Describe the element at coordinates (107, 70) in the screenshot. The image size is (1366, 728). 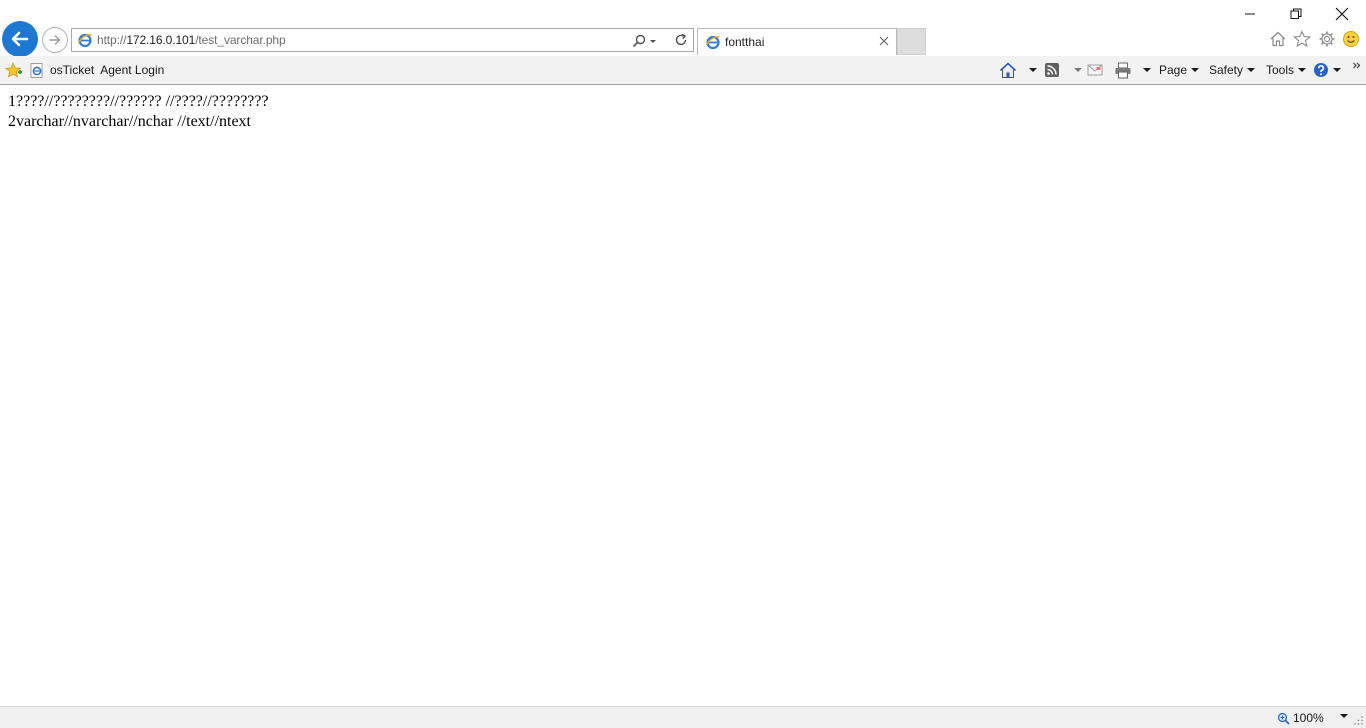
I see `favorites-link-label: osTicket Agent Login` at that location.